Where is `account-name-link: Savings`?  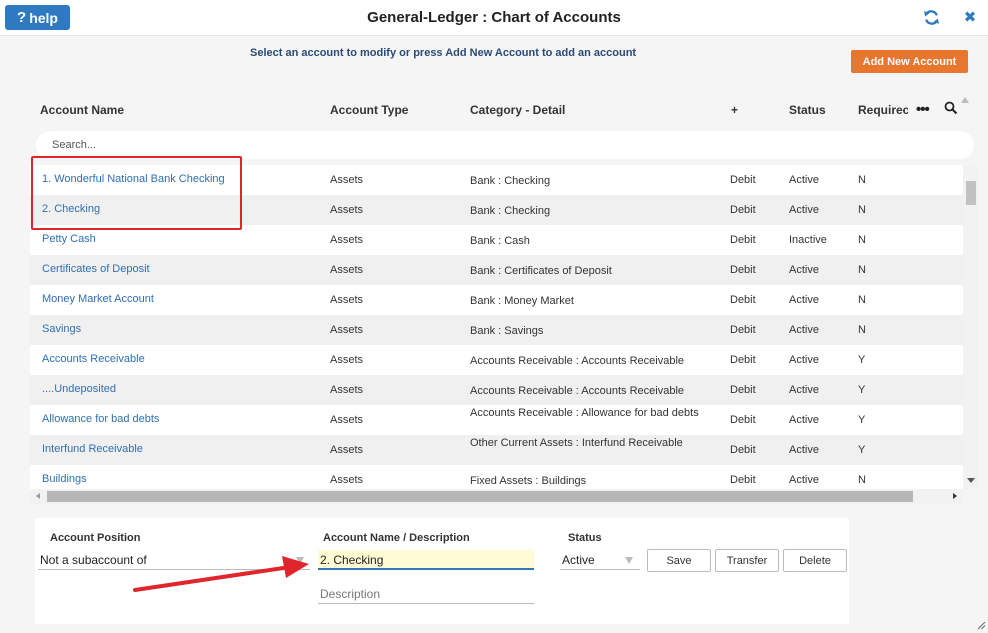 account-name-link: Savings is located at coordinates (61, 329).